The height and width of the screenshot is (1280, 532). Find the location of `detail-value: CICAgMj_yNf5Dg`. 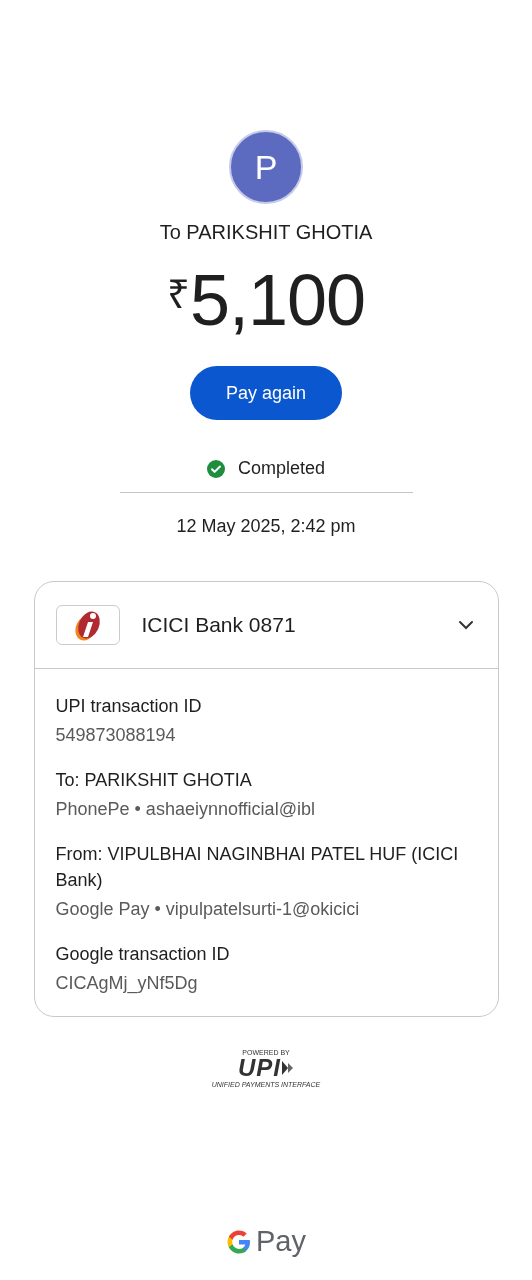

detail-value: CICAgMj_yNf5Dg is located at coordinates (127, 984).